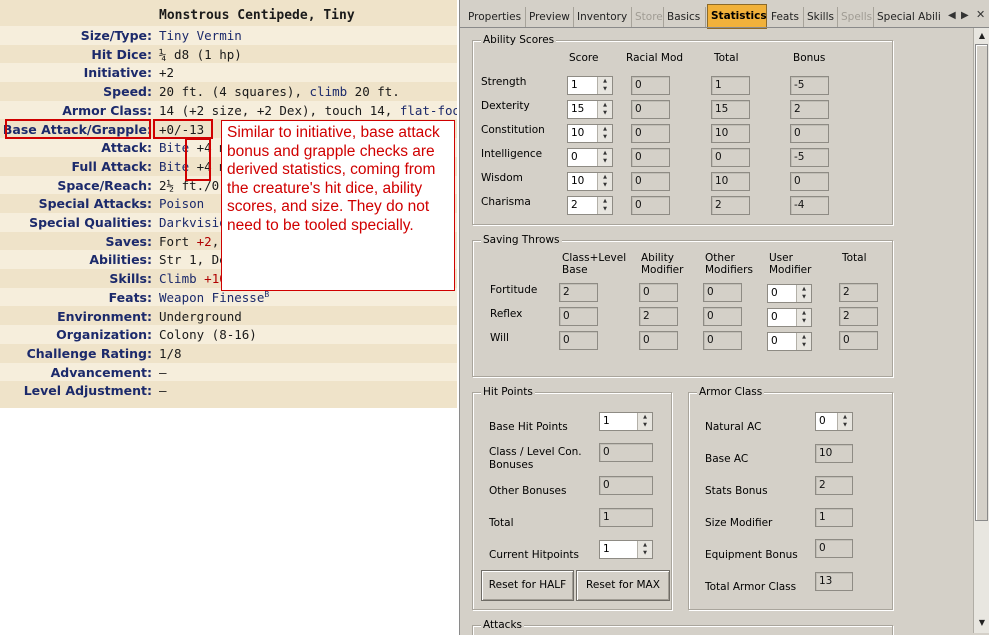  I want to click on tab-inventory: Inventory, so click(603, 17).